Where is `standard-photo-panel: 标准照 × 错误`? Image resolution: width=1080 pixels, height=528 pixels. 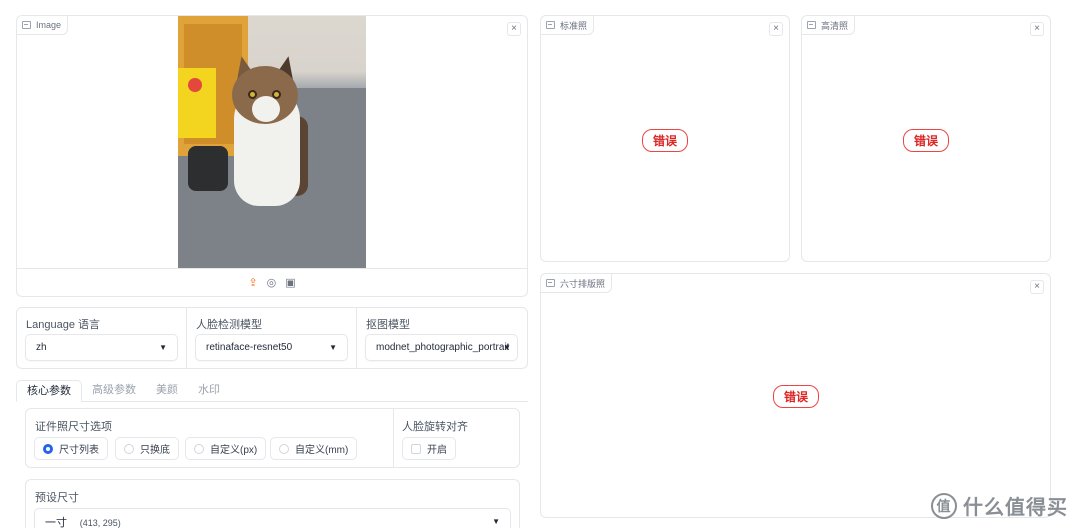
standard-photo-panel: 标准照 × 错误 is located at coordinates (665, 138).